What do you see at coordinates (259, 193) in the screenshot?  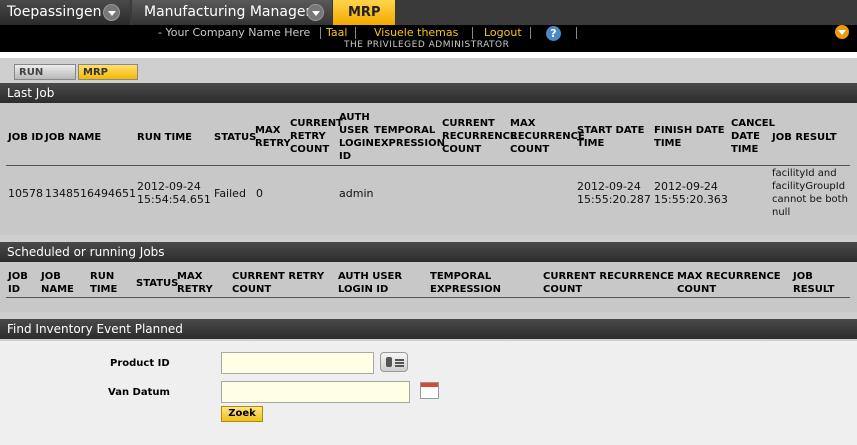 I see `cell-max-retry: 0` at bounding box center [259, 193].